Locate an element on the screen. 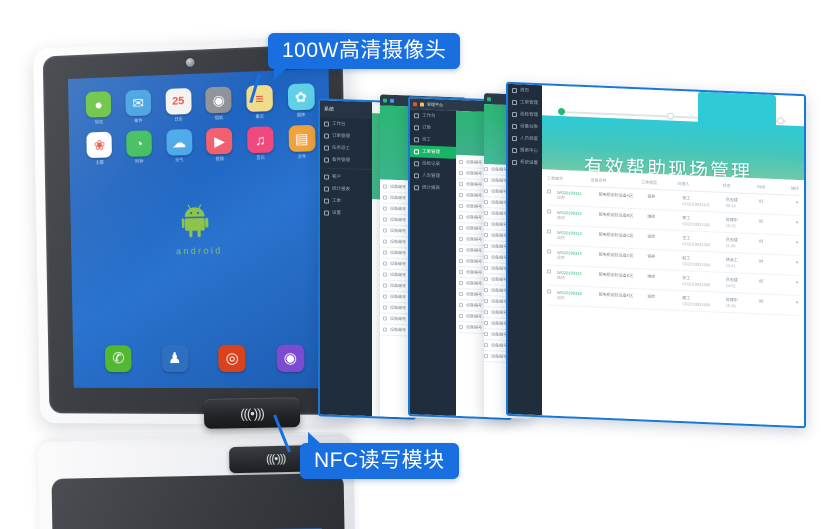  app-message-icon: ● 短信 is located at coordinates (99, 108).